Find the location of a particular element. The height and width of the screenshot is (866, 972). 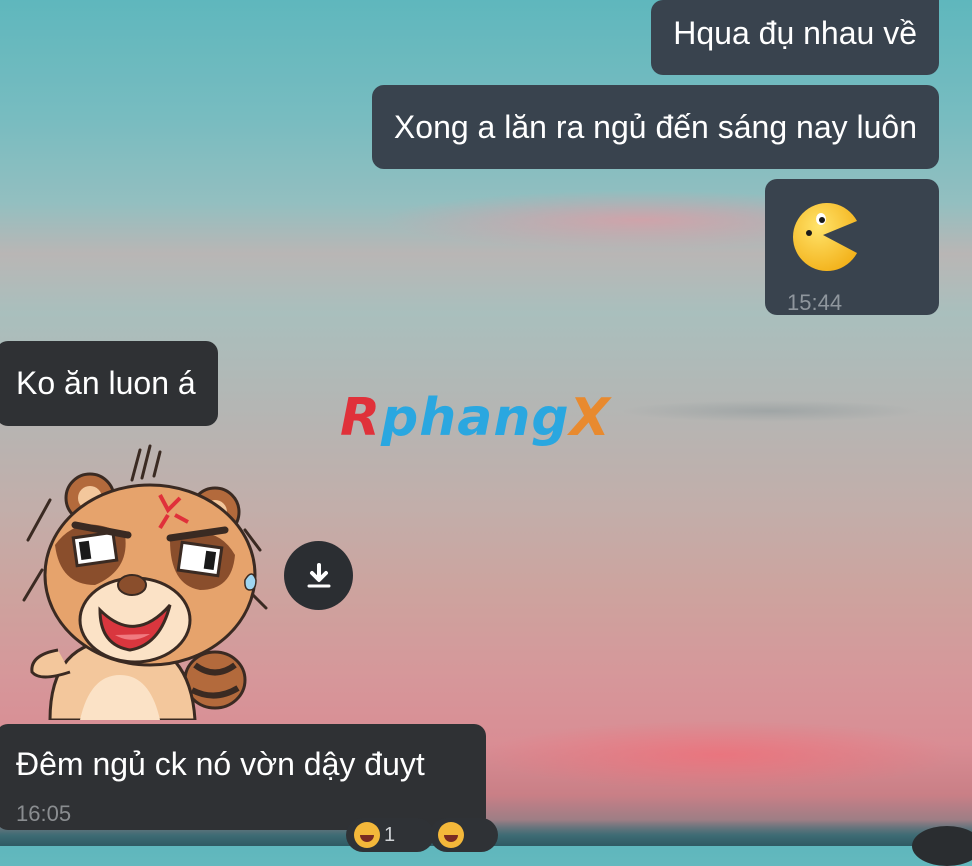

watermark-part: X is located at coordinates (590, 418).